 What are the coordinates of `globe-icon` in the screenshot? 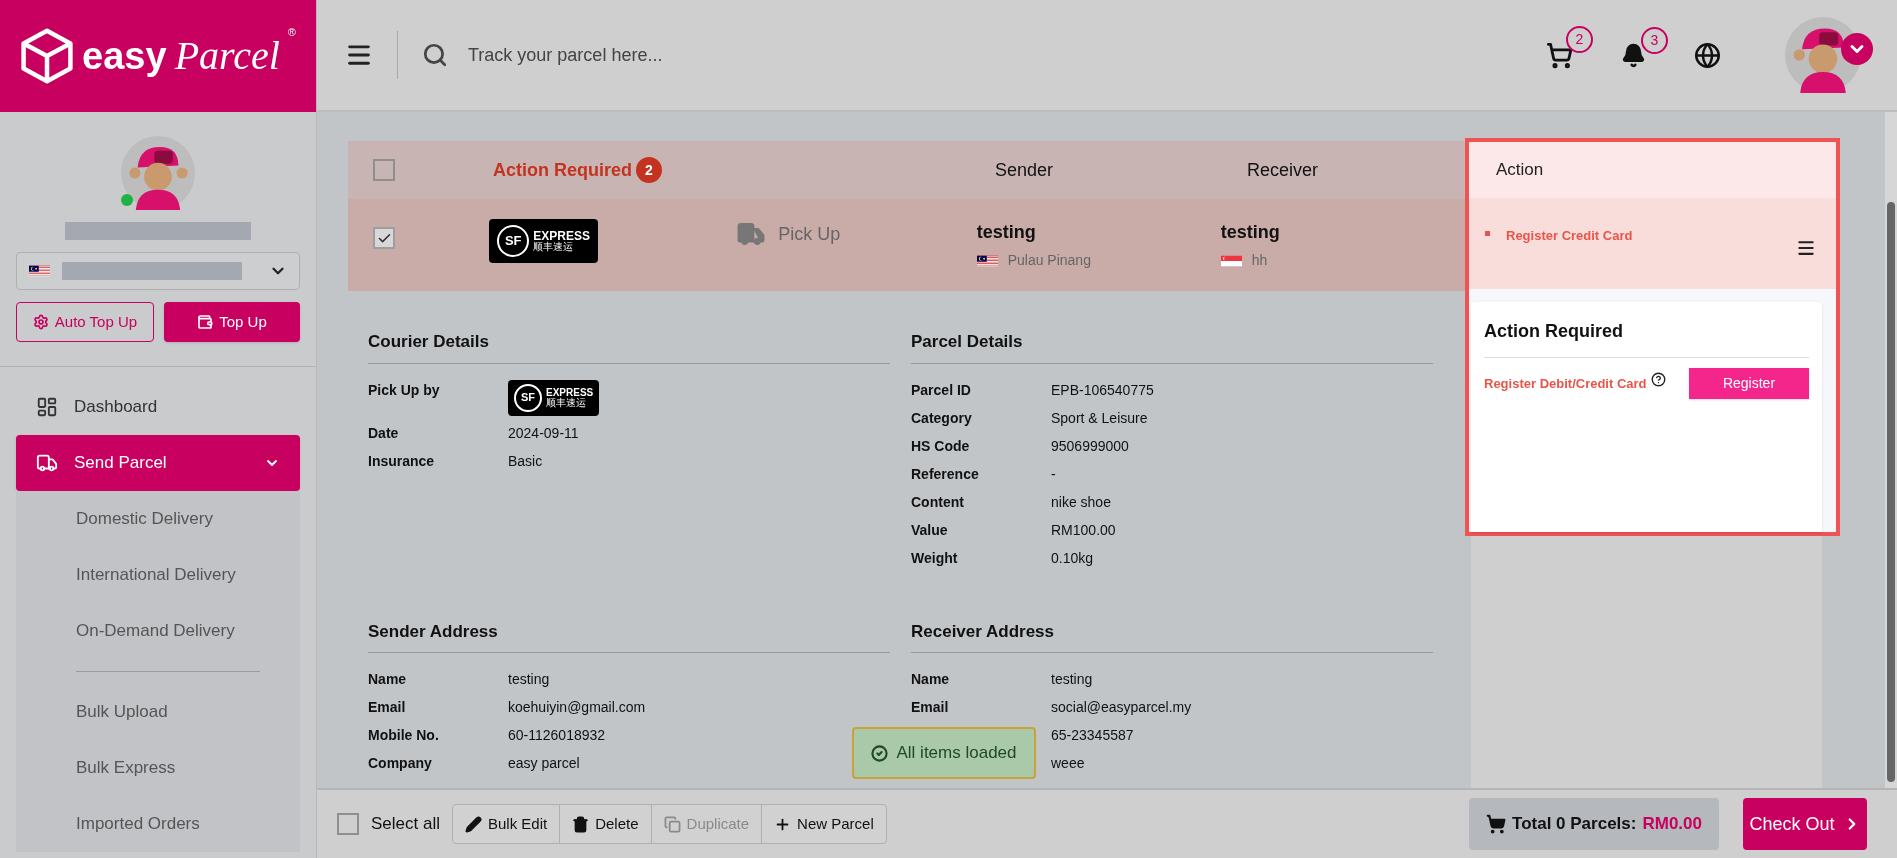 It's located at (1707, 55).